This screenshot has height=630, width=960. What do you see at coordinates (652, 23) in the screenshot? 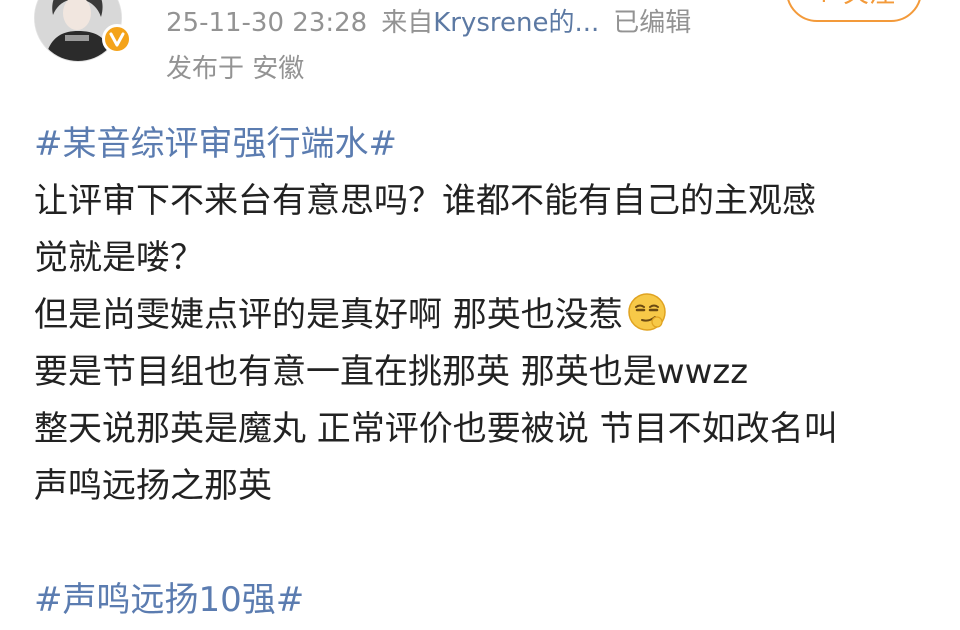
I see `edited-label: 已编辑` at bounding box center [652, 23].